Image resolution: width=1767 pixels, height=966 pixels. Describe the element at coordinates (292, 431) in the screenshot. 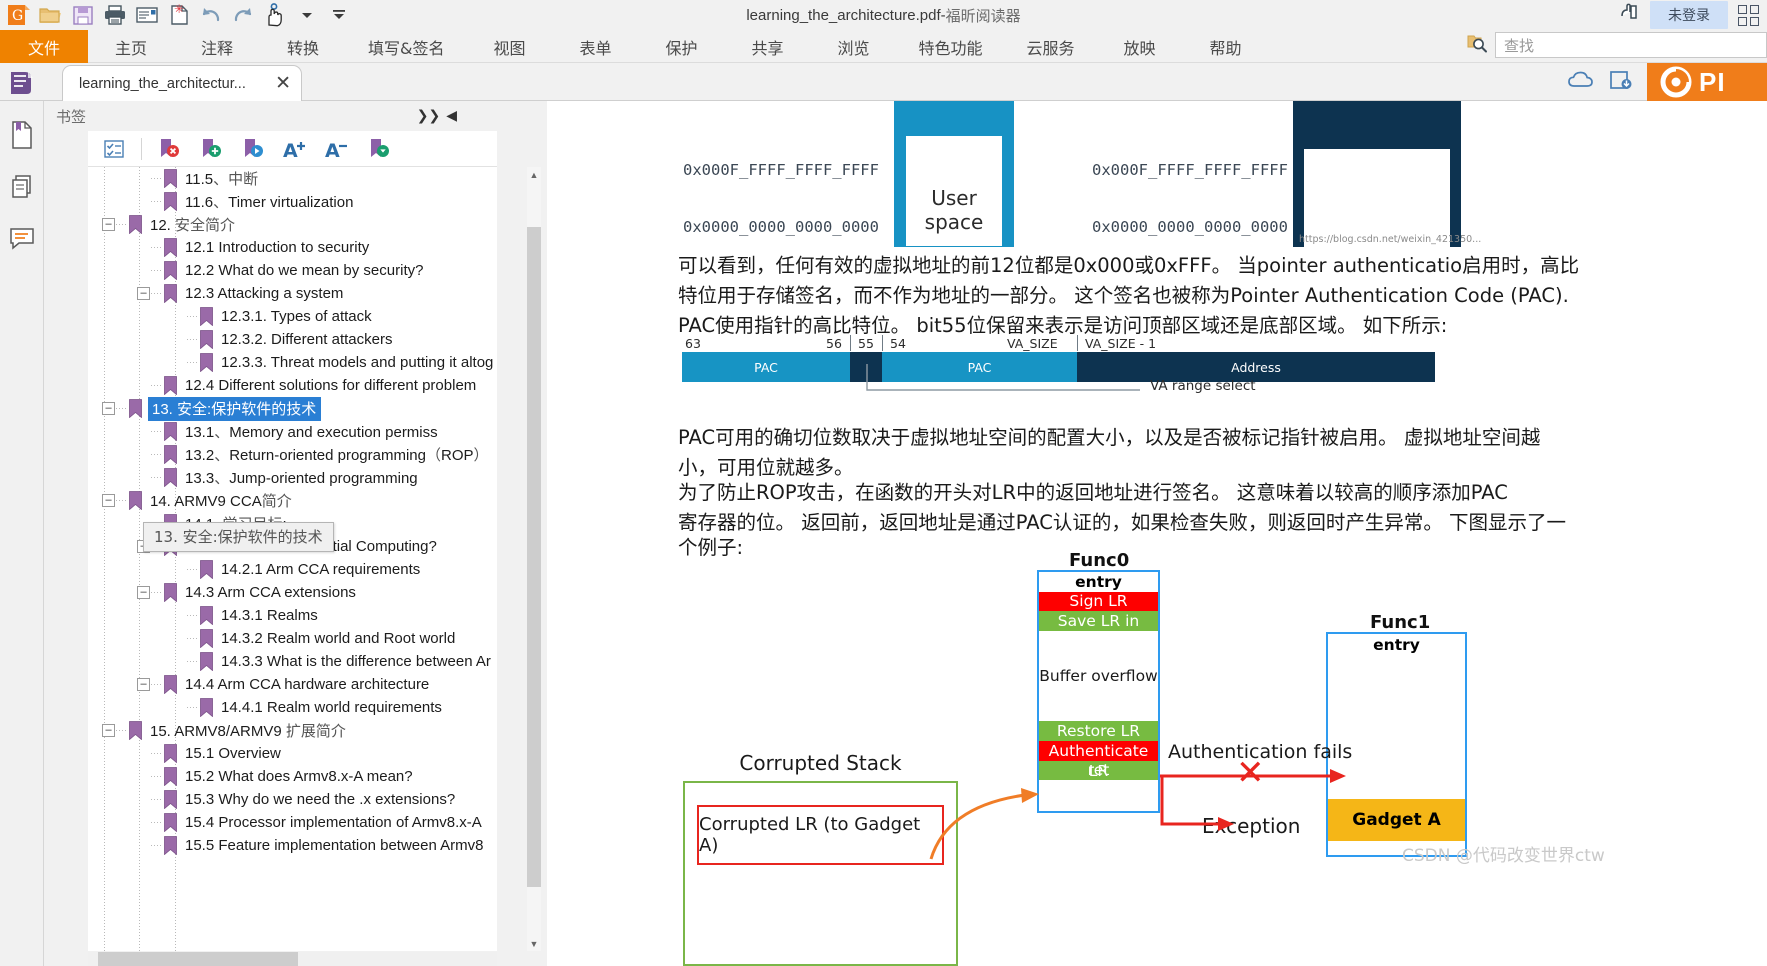

I see `bookmark-item: 13.1、Memory and execution permiss` at that location.